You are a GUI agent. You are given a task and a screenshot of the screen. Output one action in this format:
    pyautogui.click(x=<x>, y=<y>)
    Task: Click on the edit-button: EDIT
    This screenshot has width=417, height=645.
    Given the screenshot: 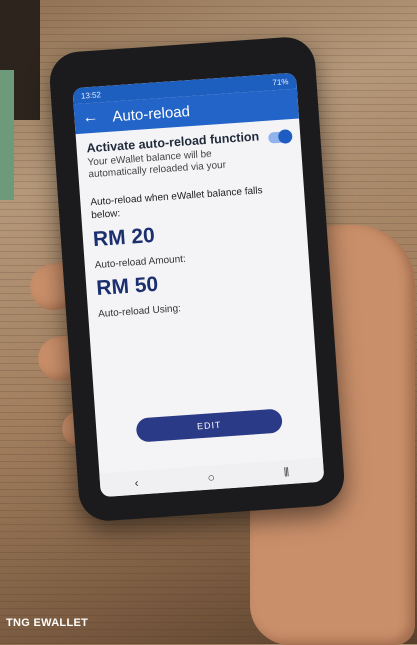 What is the action you would take?
    pyautogui.click(x=209, y=425)
    